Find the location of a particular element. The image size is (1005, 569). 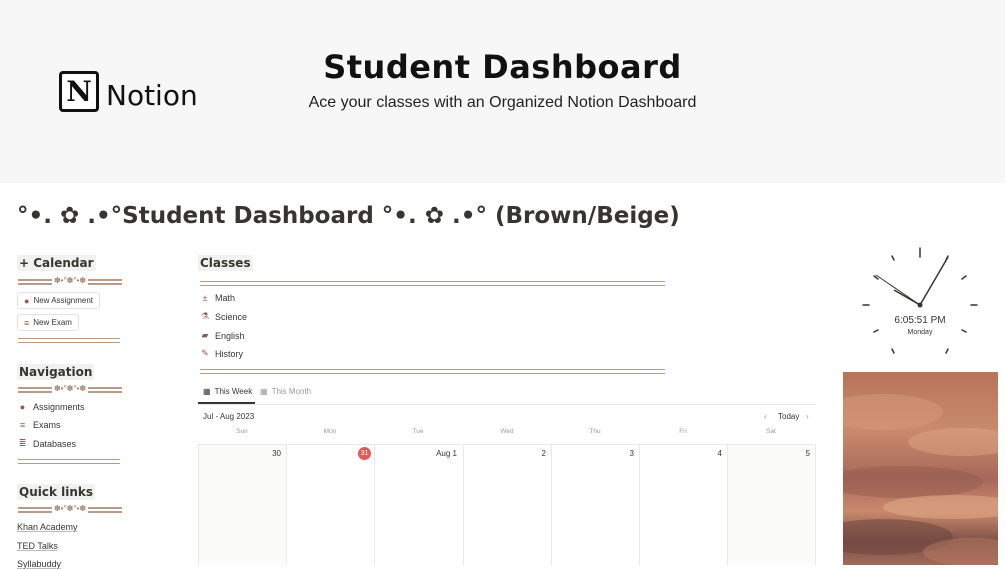

cloud-shapes is located at coordinates (920, 479).